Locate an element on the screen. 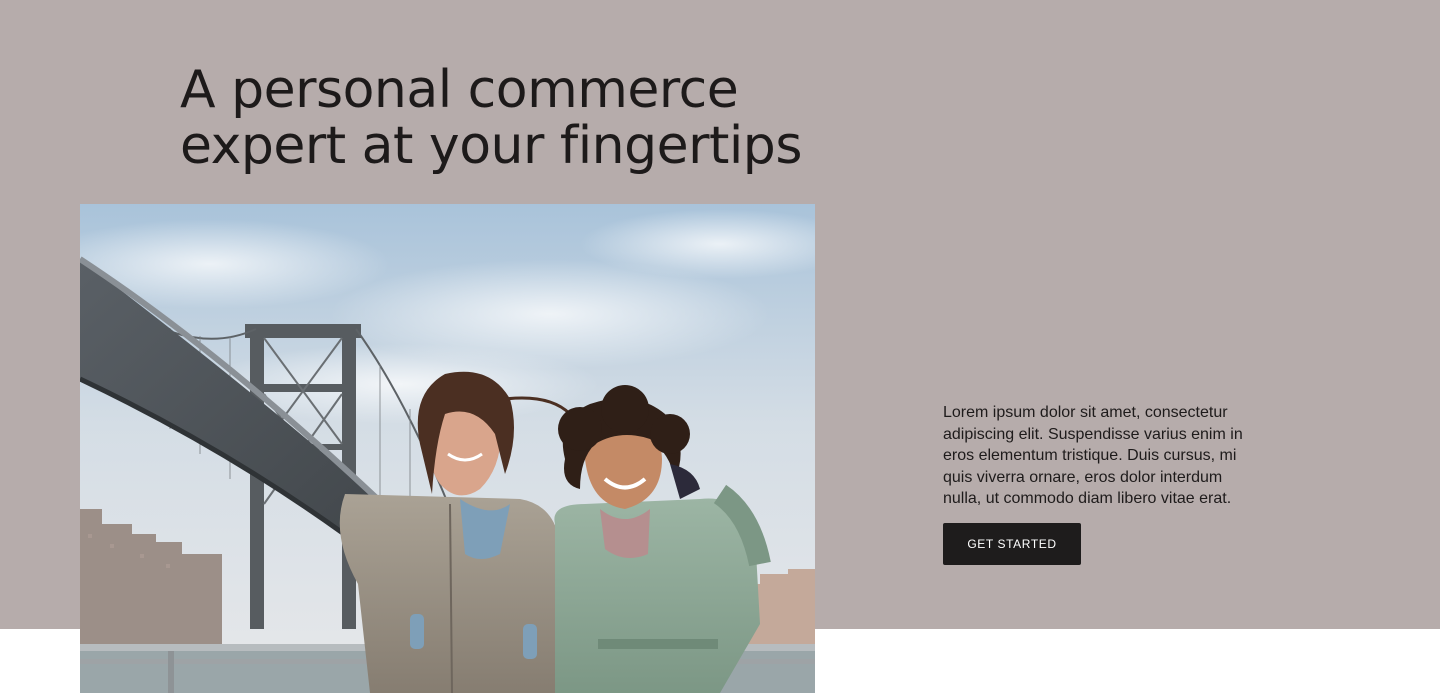 Image resolution: width=1440 pixels, height=693 pixels. hero-heading-line-2: expert at your fingertips is located at coordinates (491, 146).